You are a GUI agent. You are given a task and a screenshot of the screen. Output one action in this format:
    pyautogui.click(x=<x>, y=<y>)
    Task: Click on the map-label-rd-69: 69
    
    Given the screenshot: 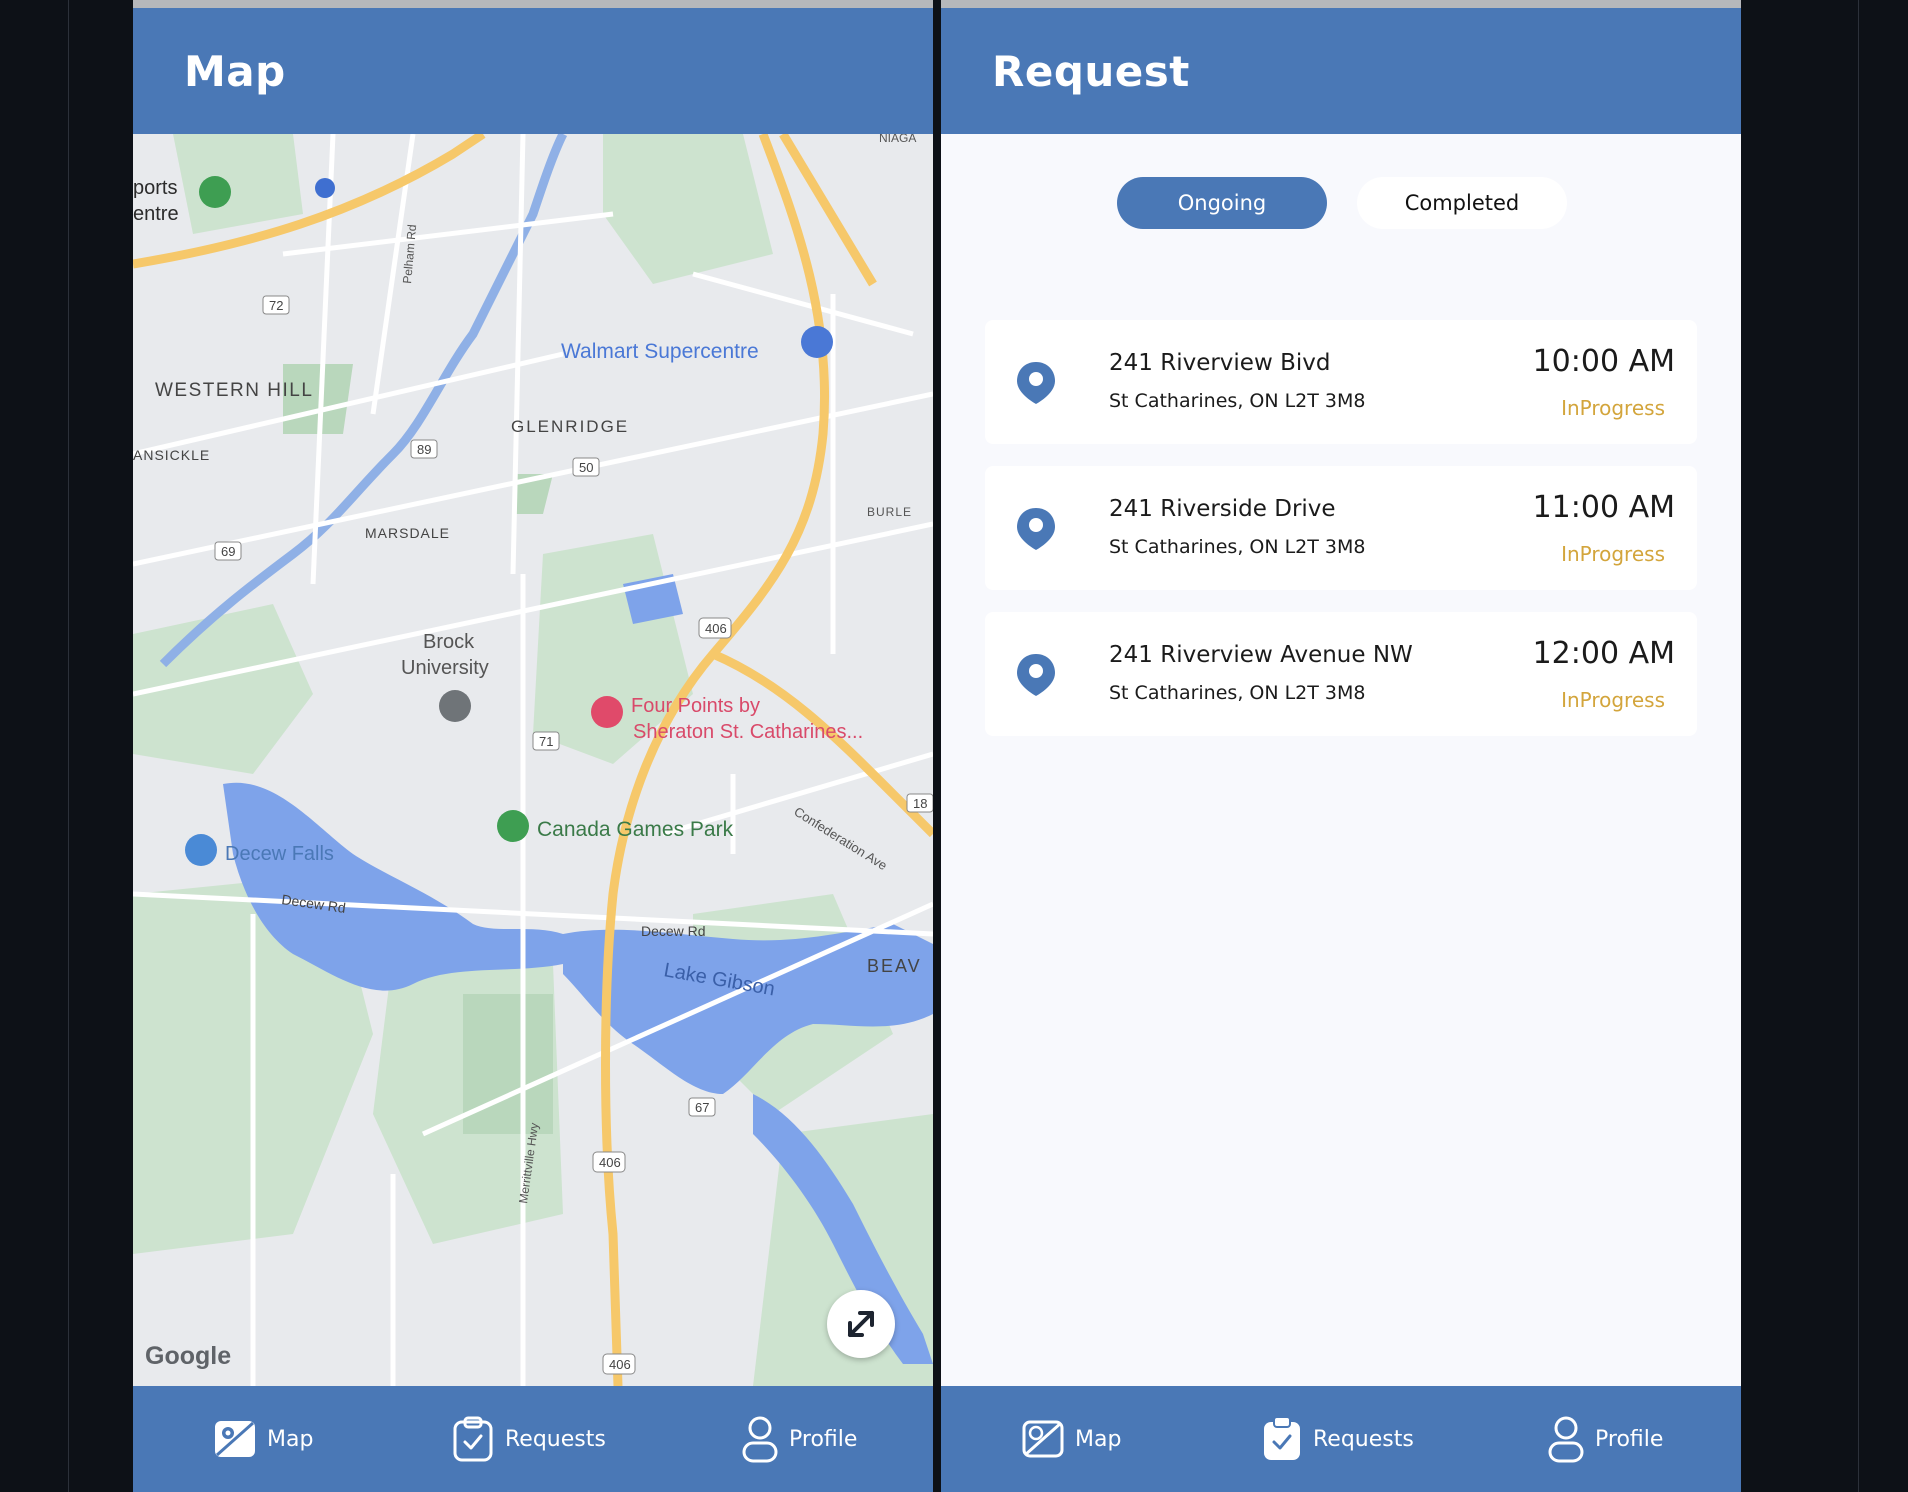 What is the action you would take?
    pyautogui.click(x=228, y=551)
    